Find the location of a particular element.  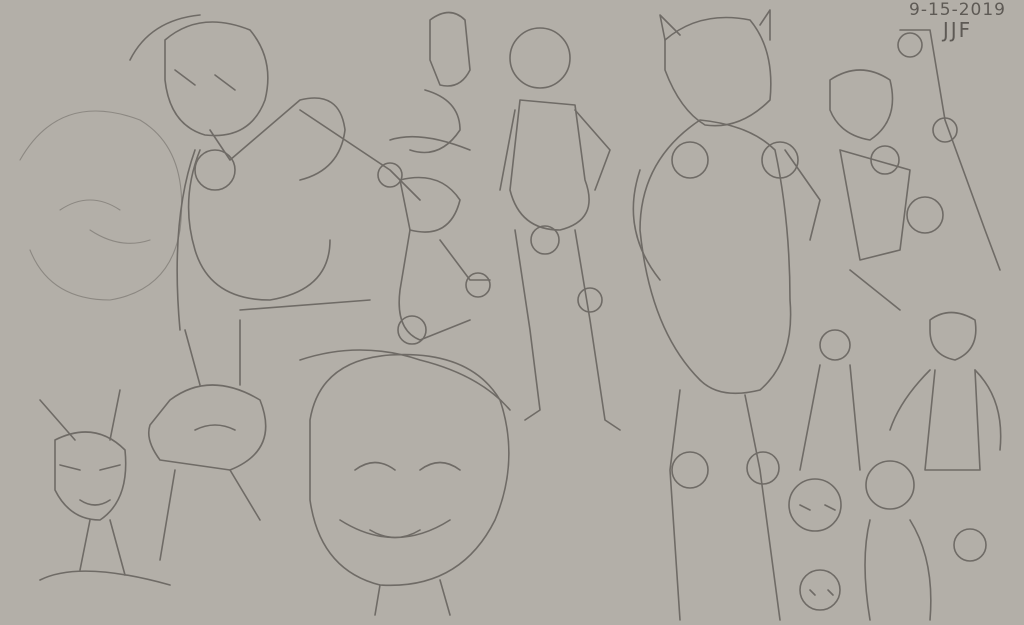

leaning-figure-sketch is located at coordinates (275, 172).